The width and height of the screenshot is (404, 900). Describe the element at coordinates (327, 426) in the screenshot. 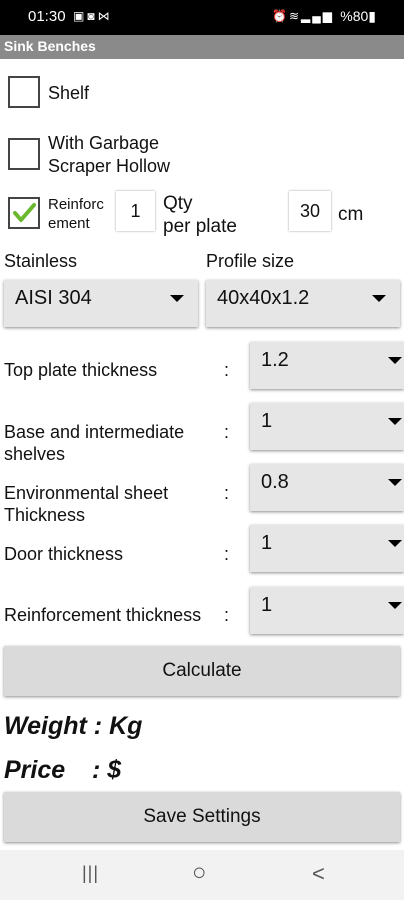

I see `base-shelves-thickness-dropdown: 1` at that location.